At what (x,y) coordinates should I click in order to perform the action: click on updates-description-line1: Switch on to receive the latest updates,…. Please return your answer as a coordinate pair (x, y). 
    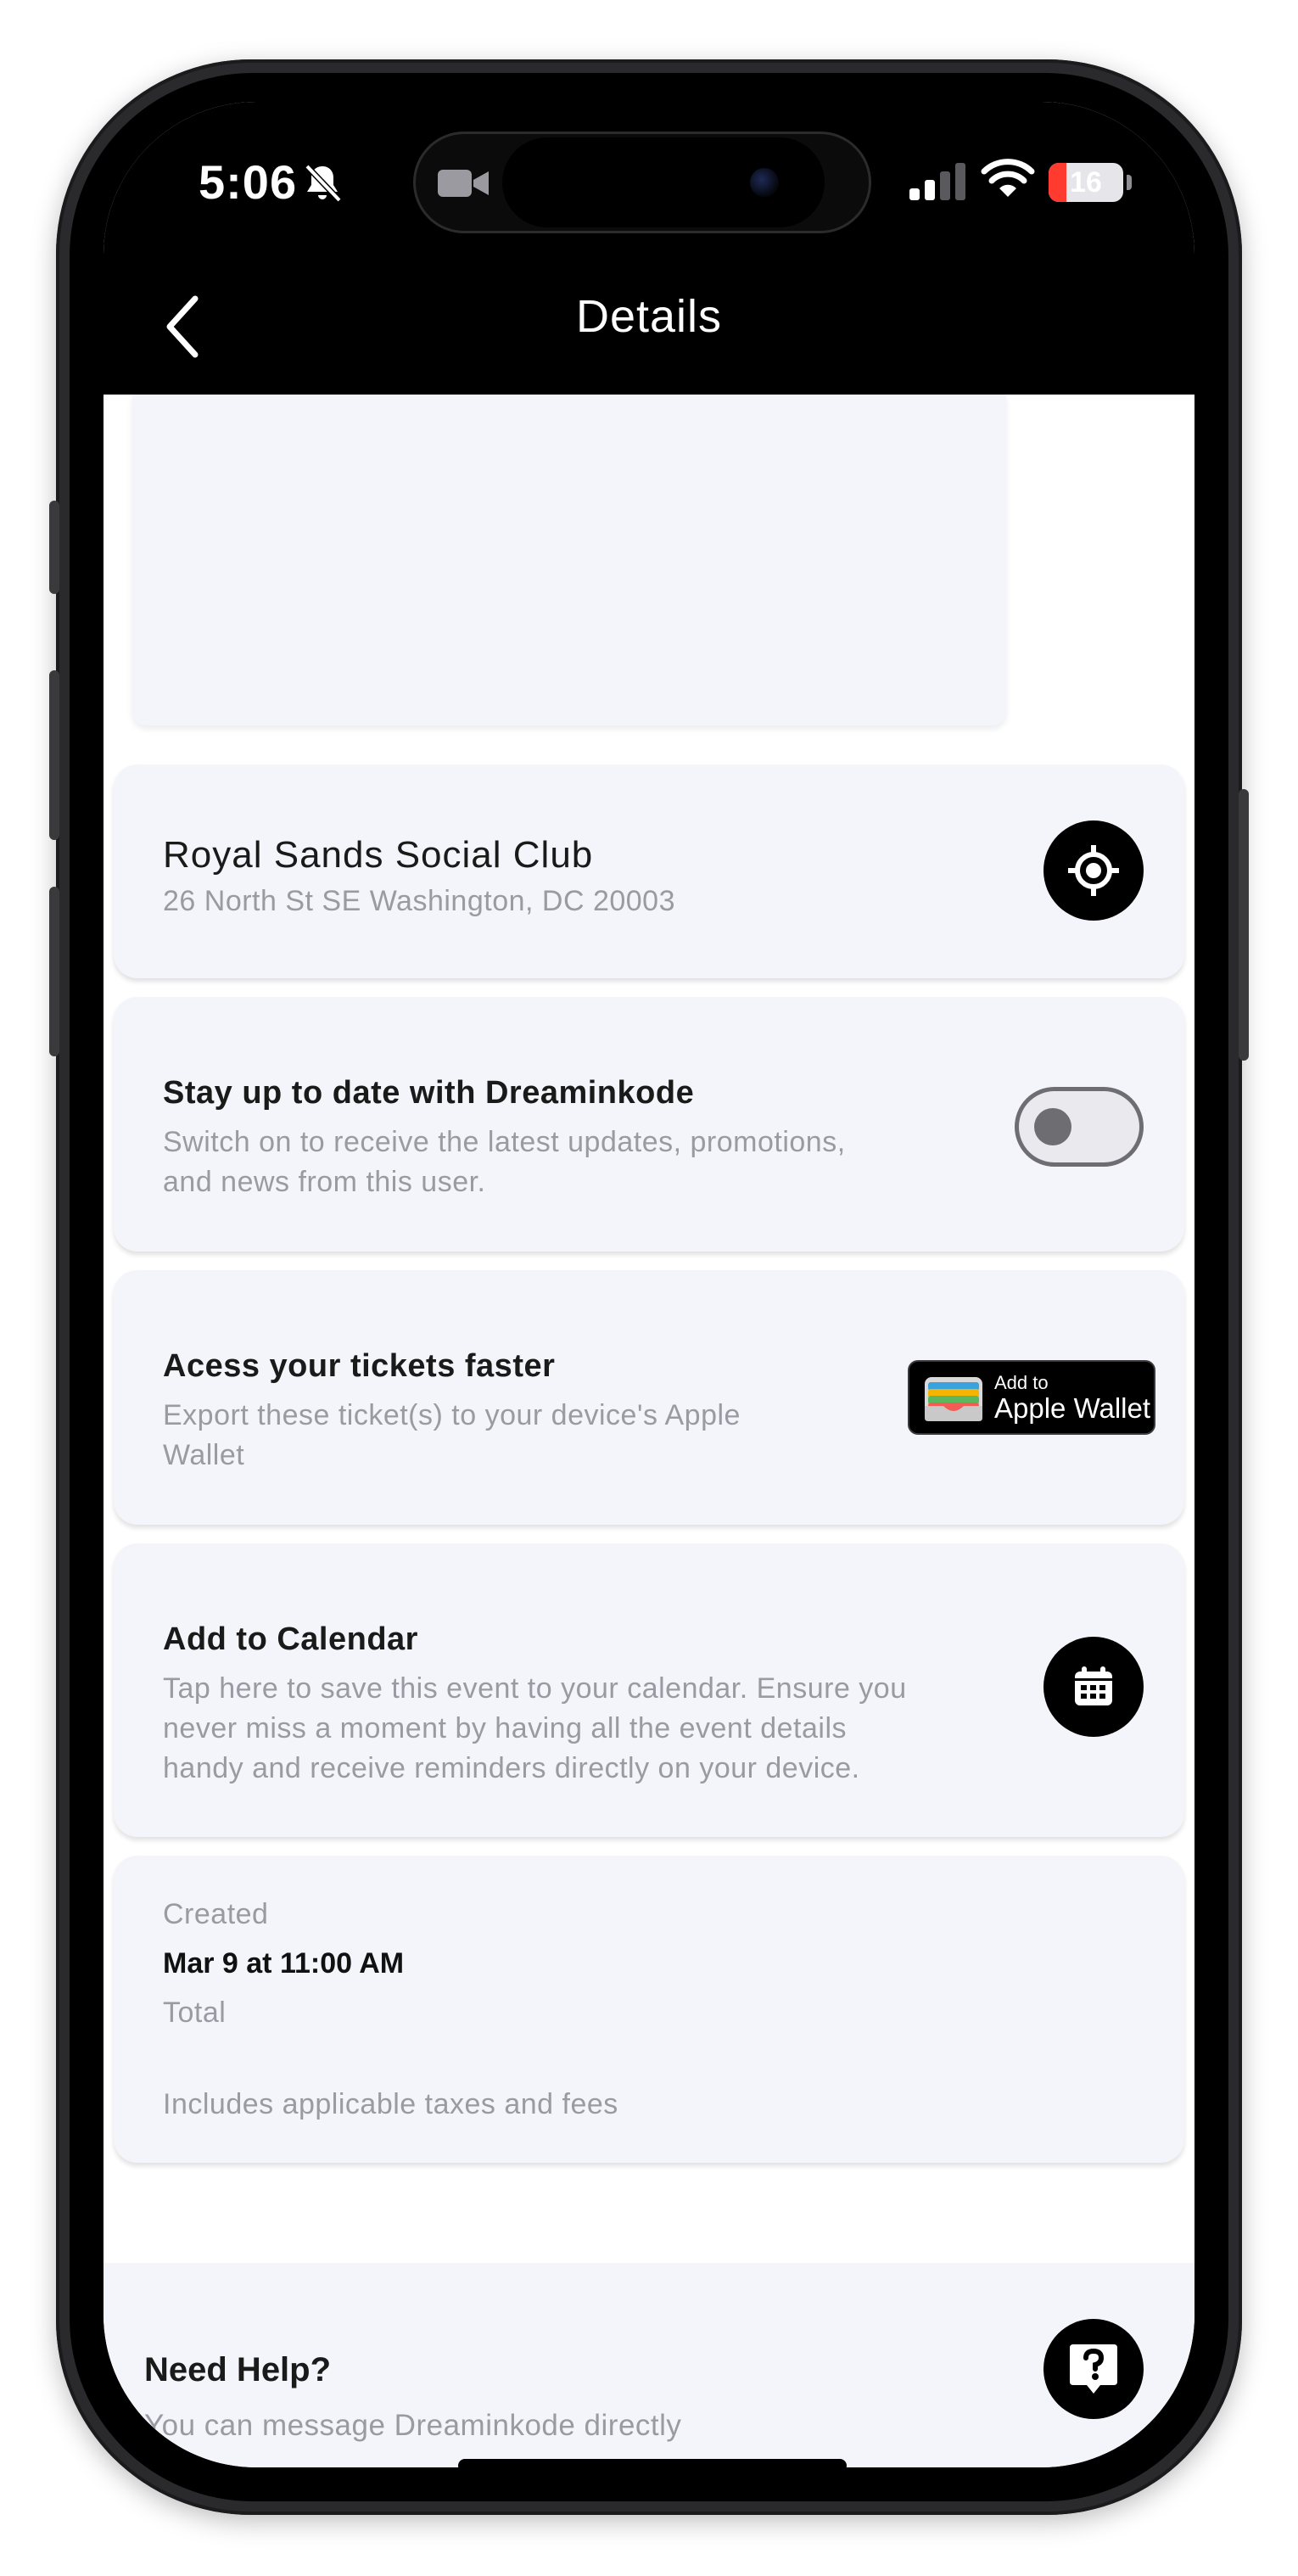
    Looking at the image, I should click on (504, 1142).